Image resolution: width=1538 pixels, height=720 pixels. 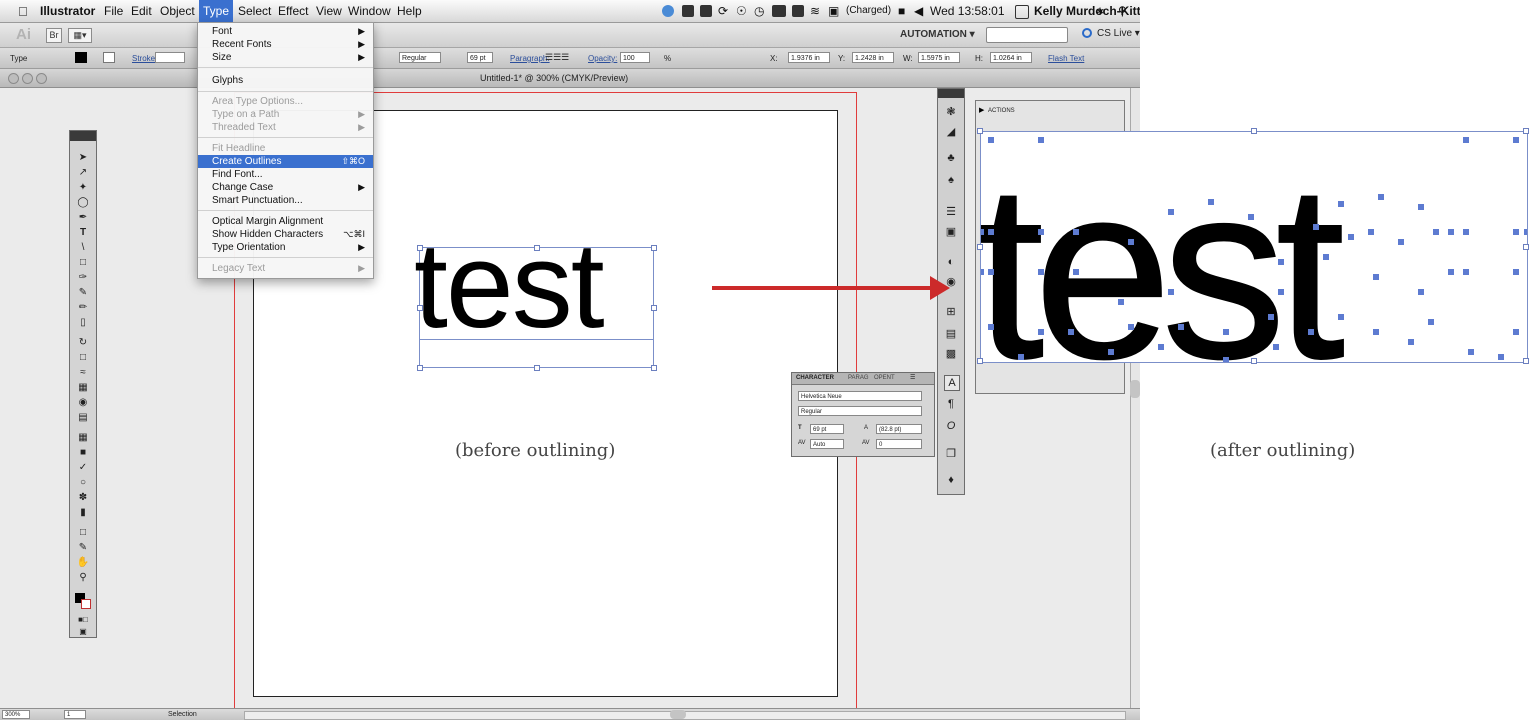 I want to click on cs-live-button: CS Live ▾, so click(x=1118, y=33).